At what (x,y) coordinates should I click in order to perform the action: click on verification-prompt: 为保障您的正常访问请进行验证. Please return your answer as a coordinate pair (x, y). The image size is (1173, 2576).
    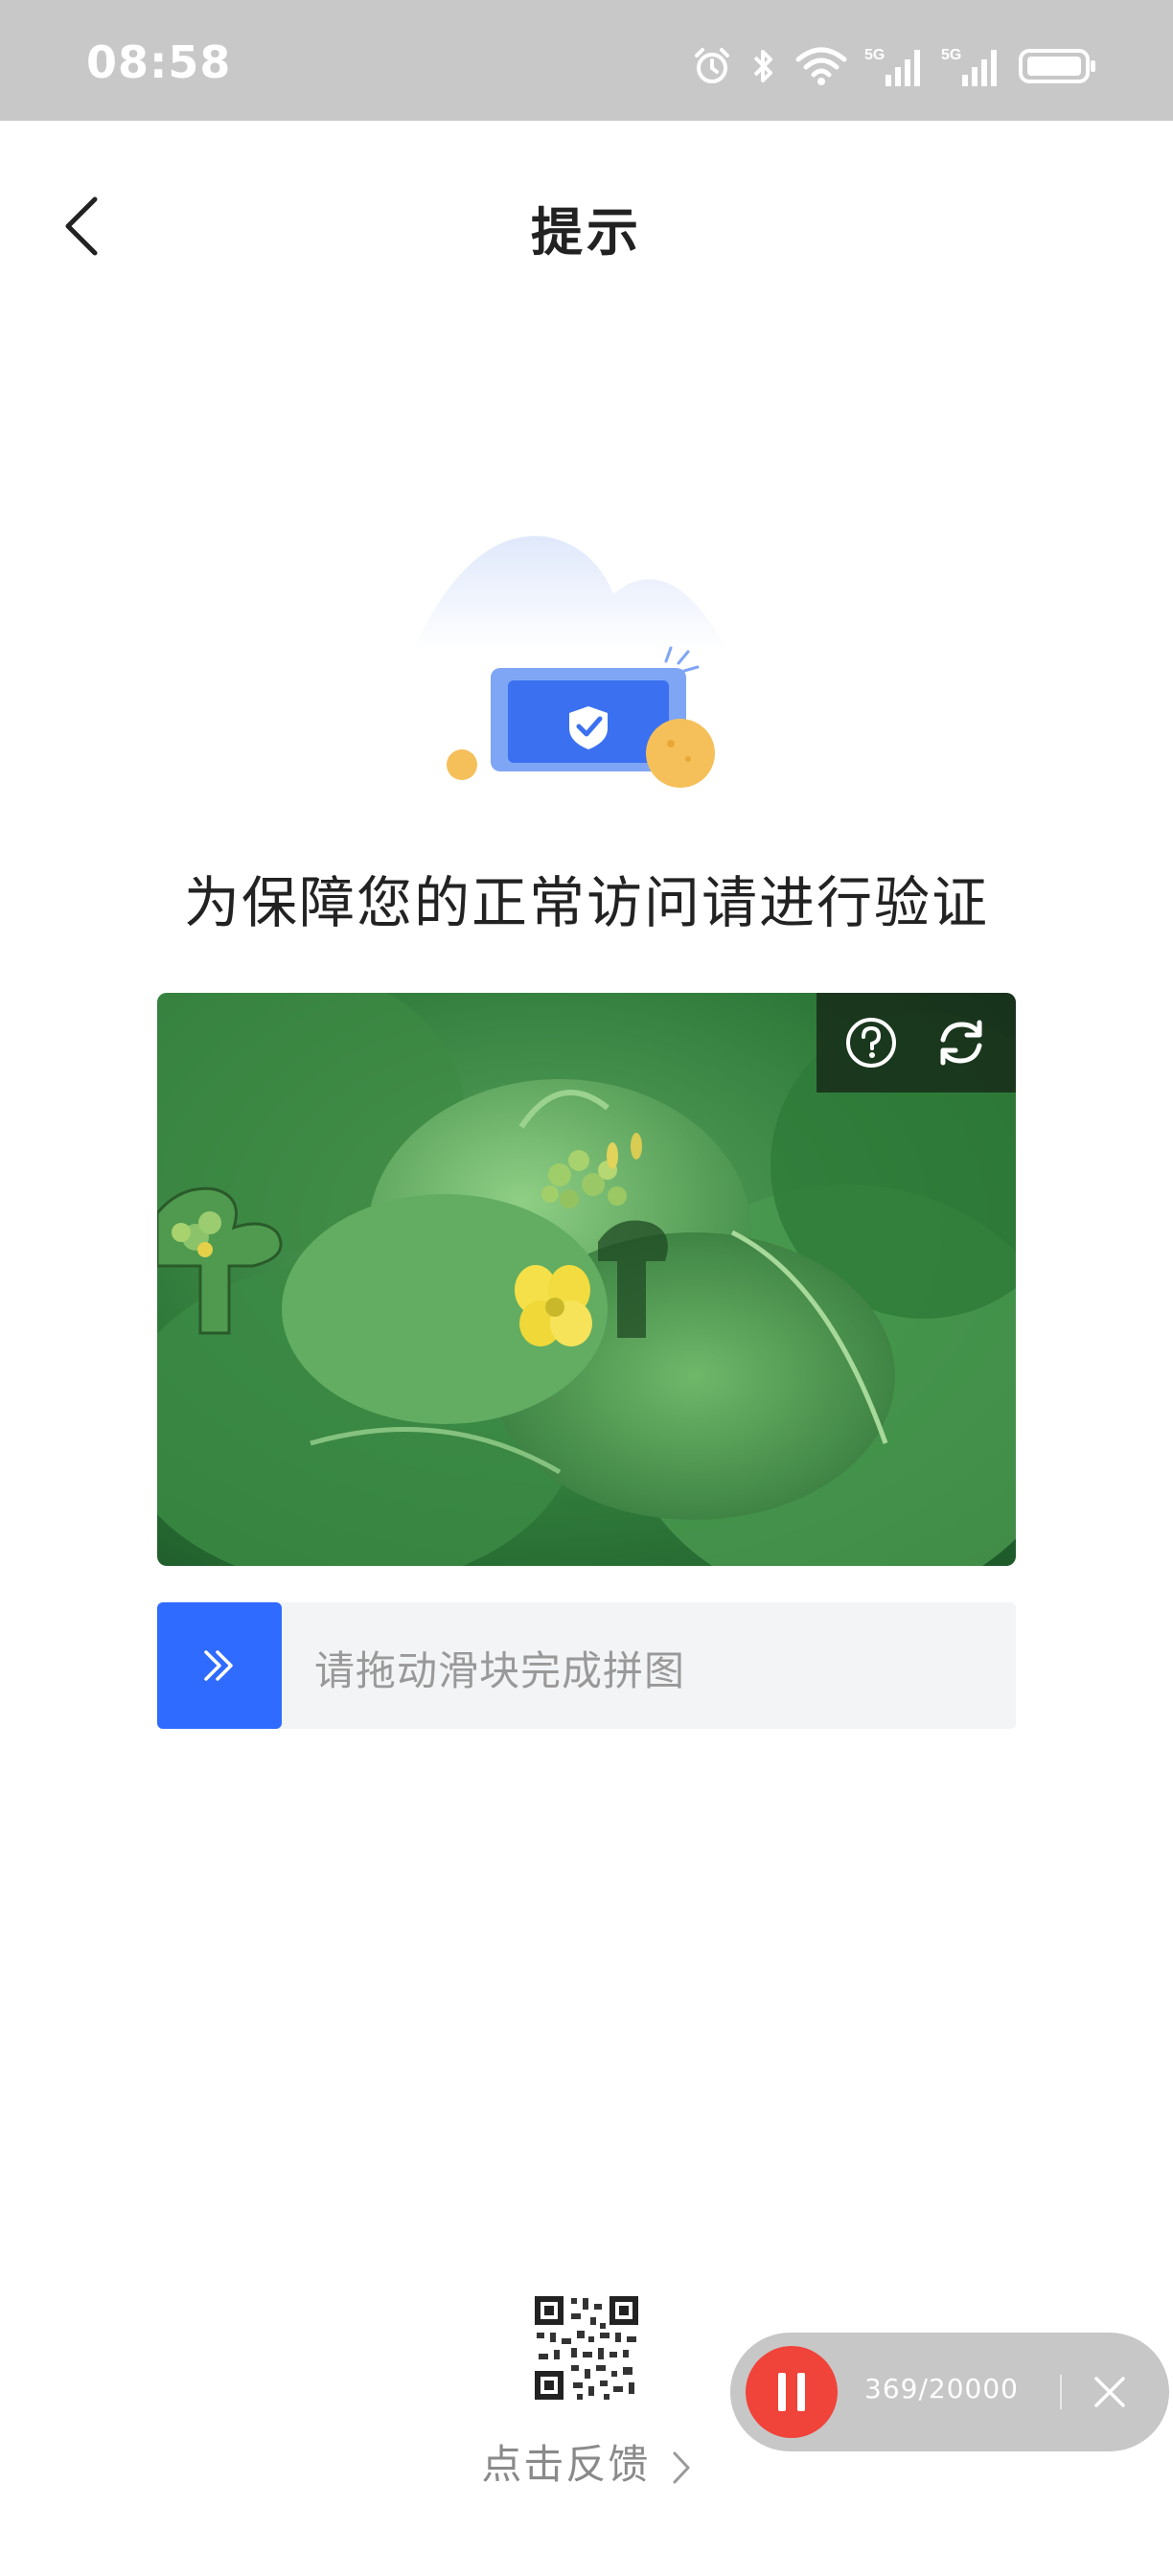
    Looking at the image, I should click on (586, 902).